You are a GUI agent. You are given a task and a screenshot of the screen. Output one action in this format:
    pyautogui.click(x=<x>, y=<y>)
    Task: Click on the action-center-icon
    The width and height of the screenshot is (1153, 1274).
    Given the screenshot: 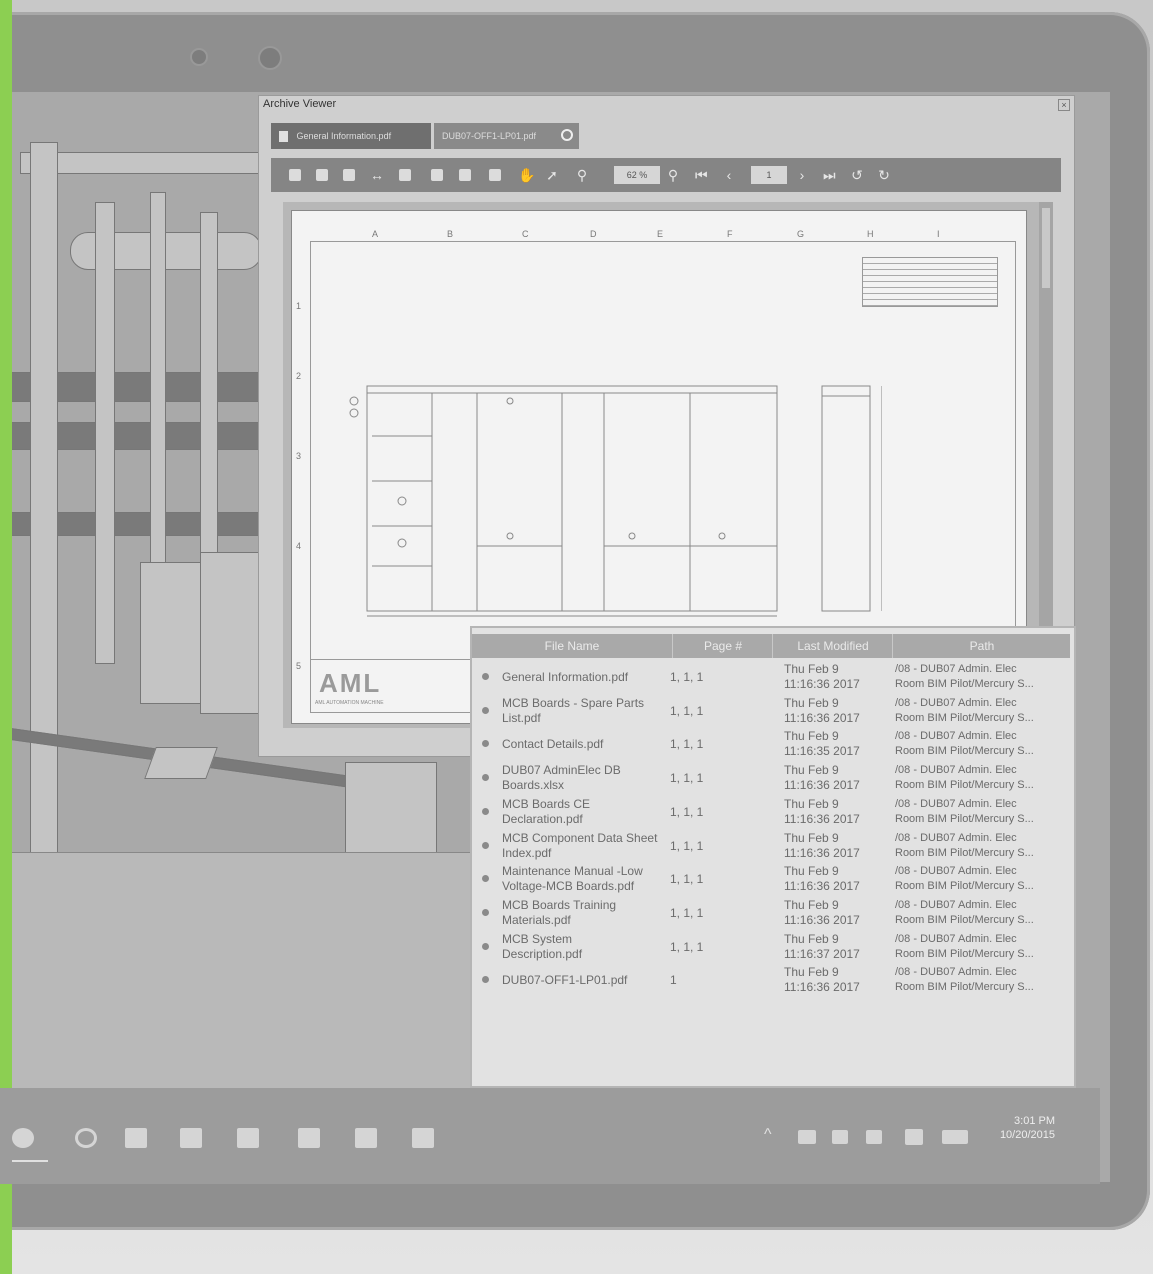 What is the action you would take?
    pyautogui.click(x=914, y=1137)
    